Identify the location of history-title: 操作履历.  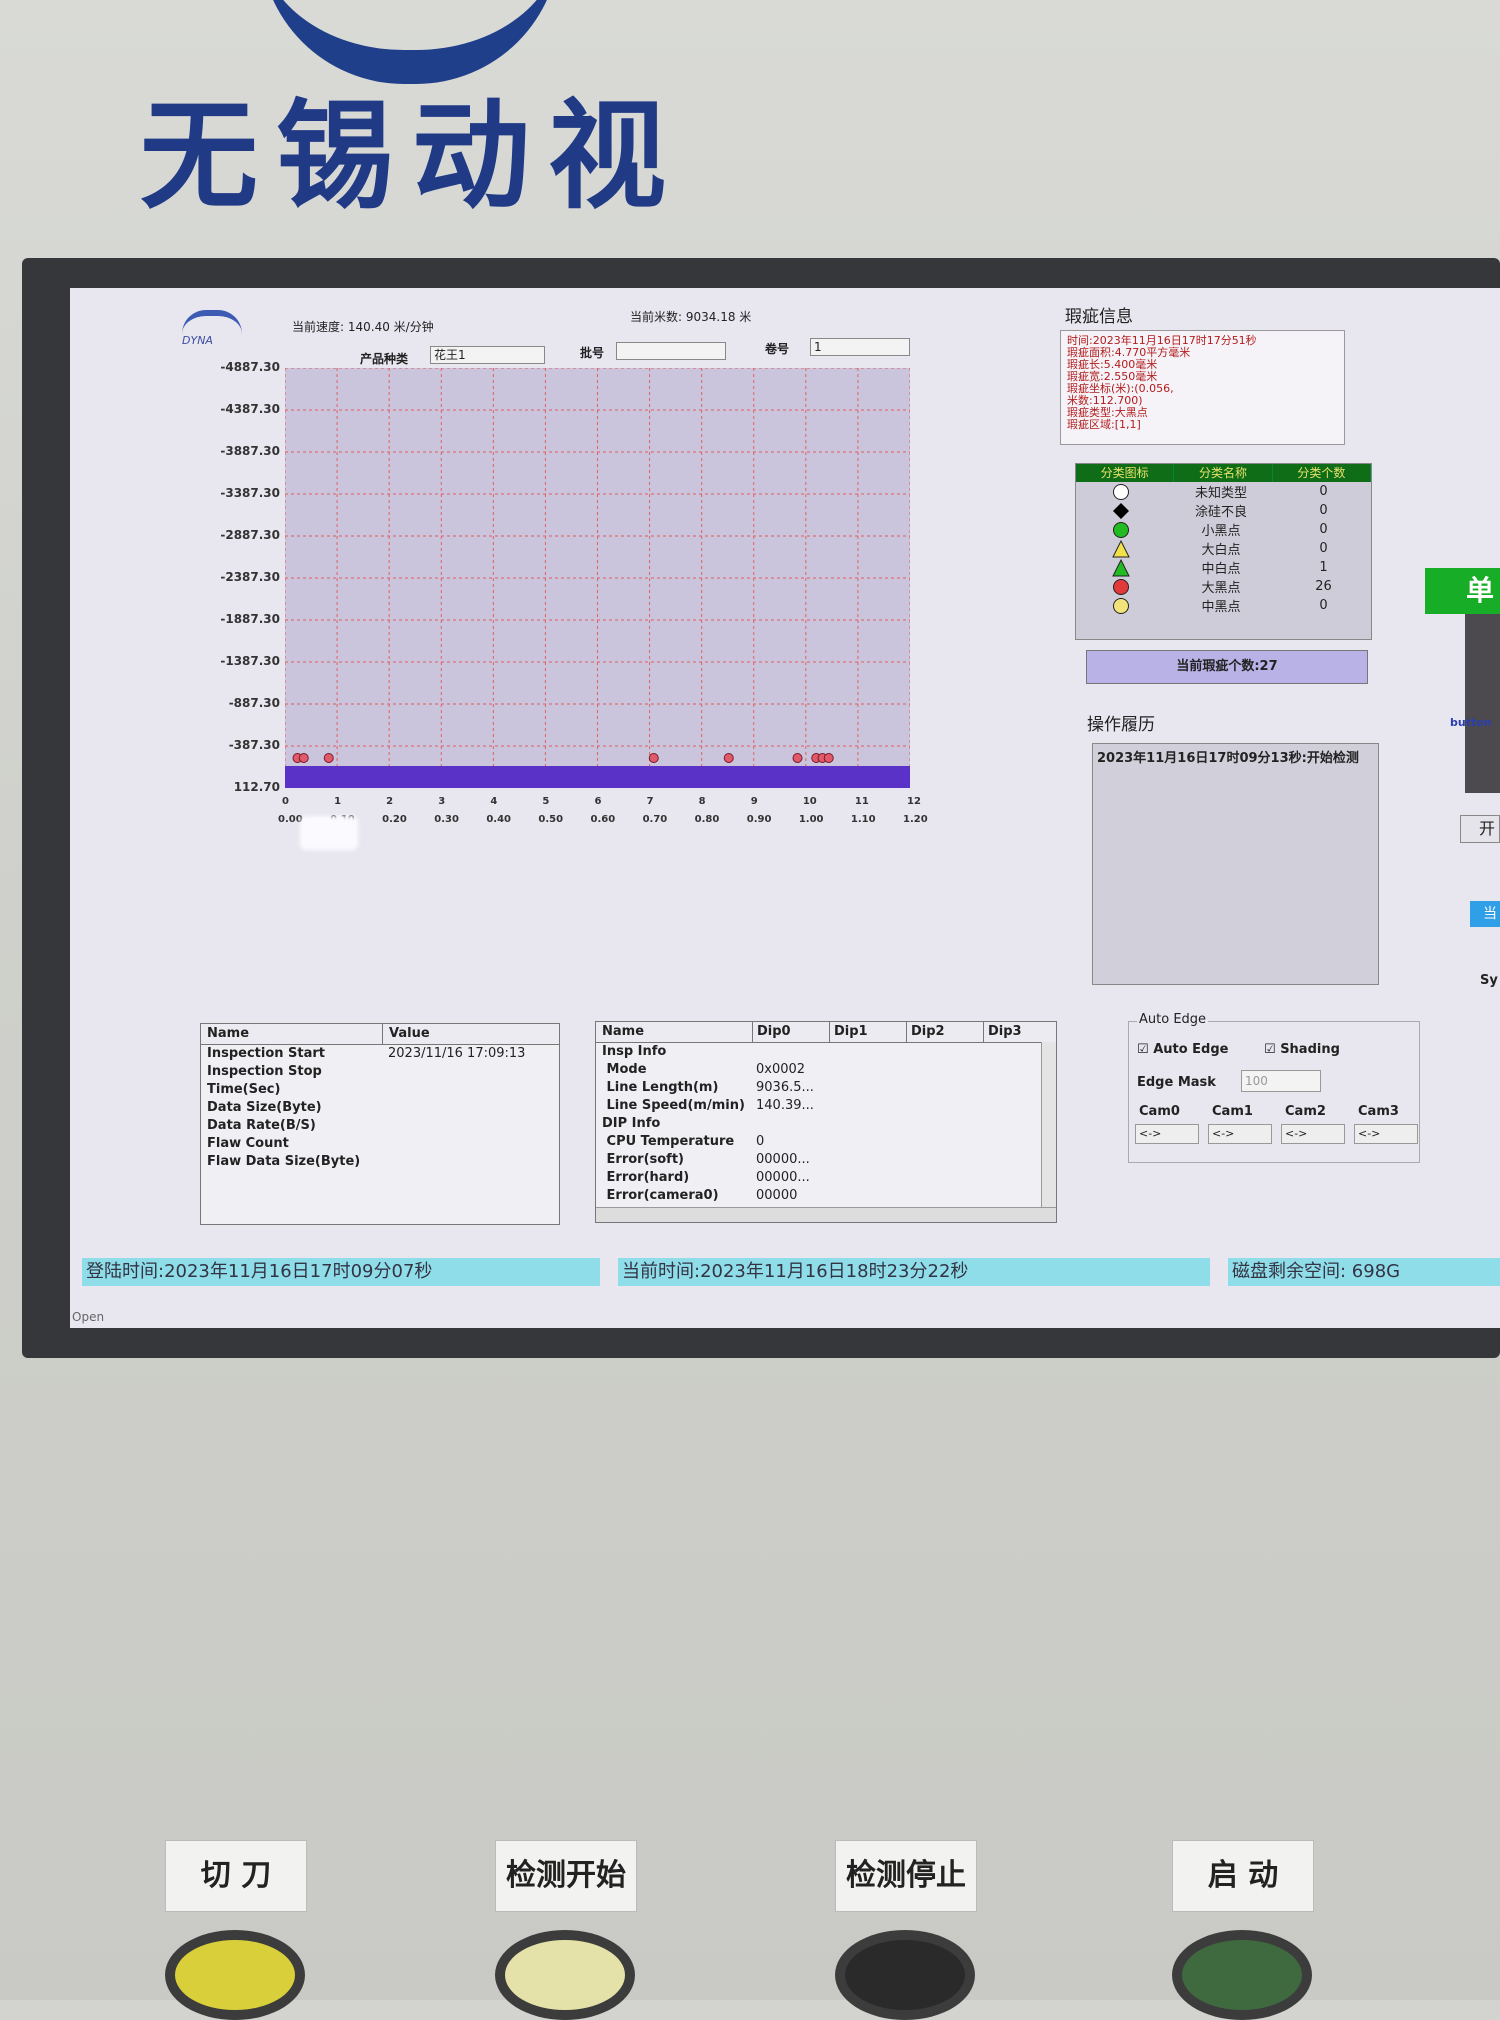
(1121, 725).